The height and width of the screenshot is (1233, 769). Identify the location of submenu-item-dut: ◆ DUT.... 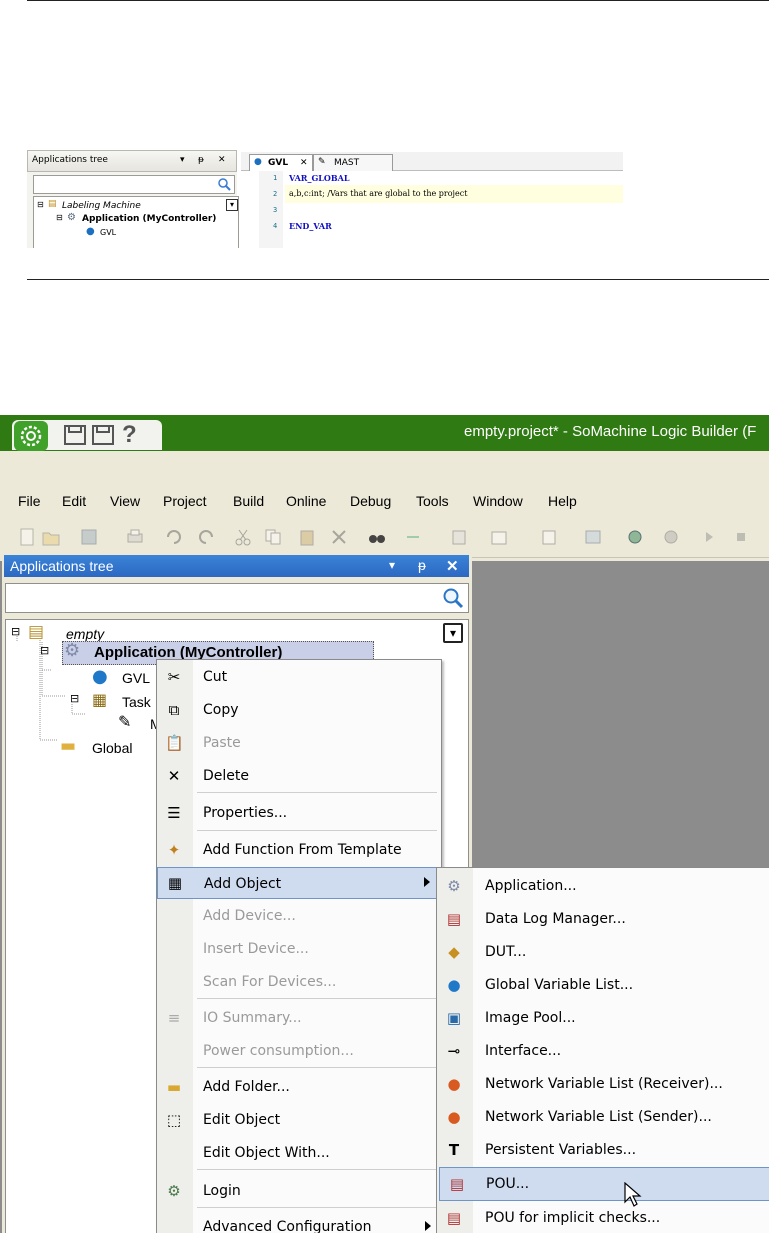
(603, 952).